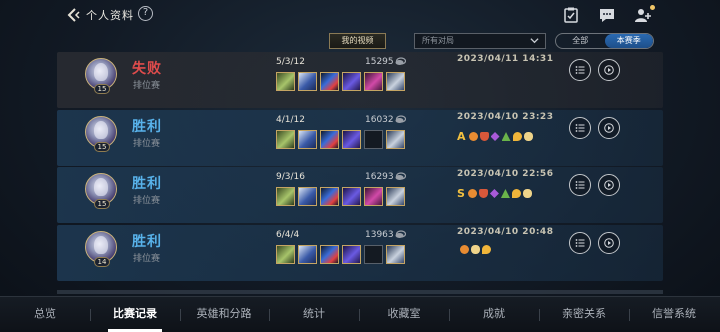  I want to click on match-filter-select: 所有对局, so click(480, 41).